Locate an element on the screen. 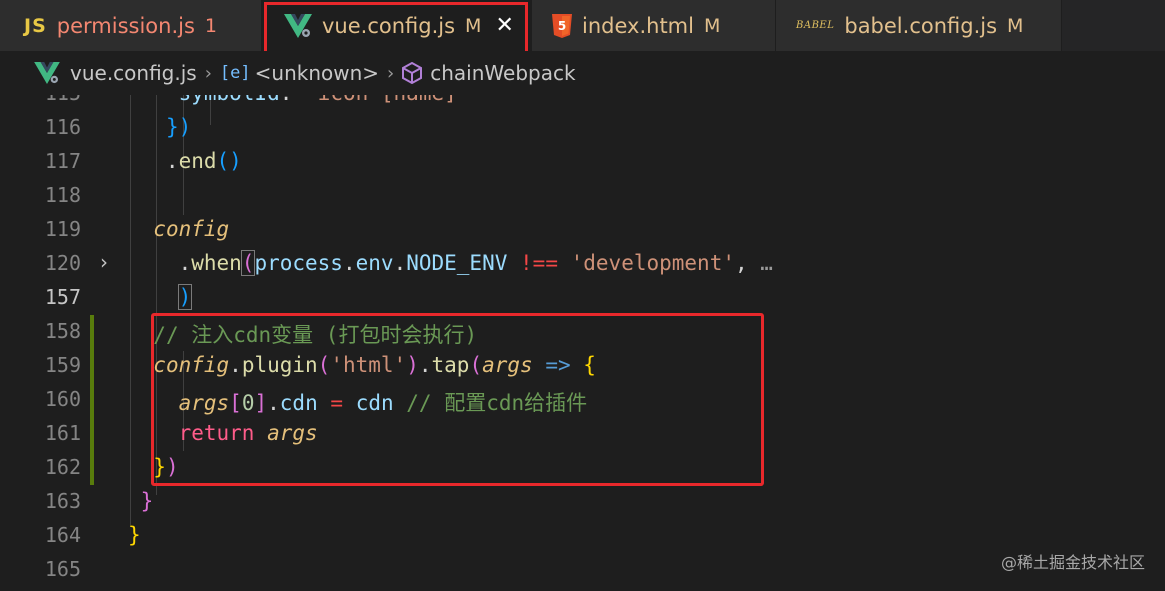 This screenshot has width=1165, height=591. code-line: 165 is located at coordinates (582, 570).